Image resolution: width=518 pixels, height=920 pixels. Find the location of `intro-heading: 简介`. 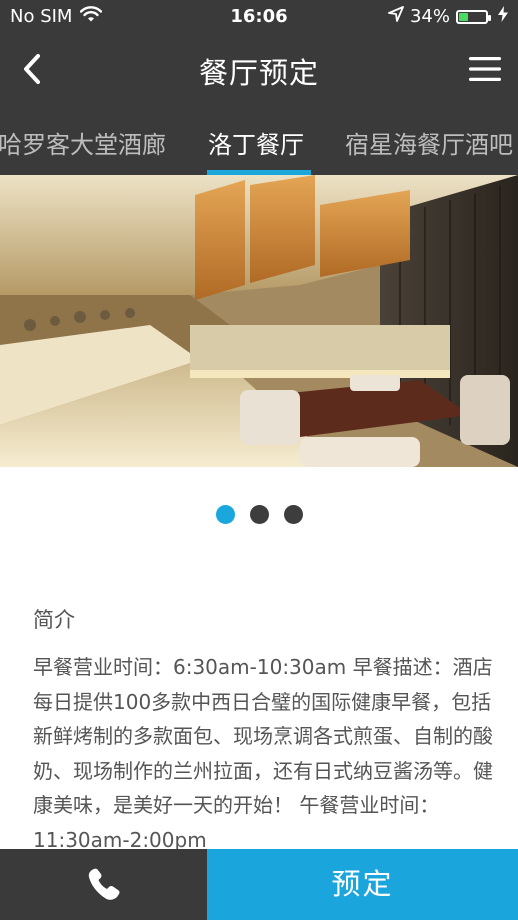

intro-heading: 简介 is located at coordinates (54, 620).